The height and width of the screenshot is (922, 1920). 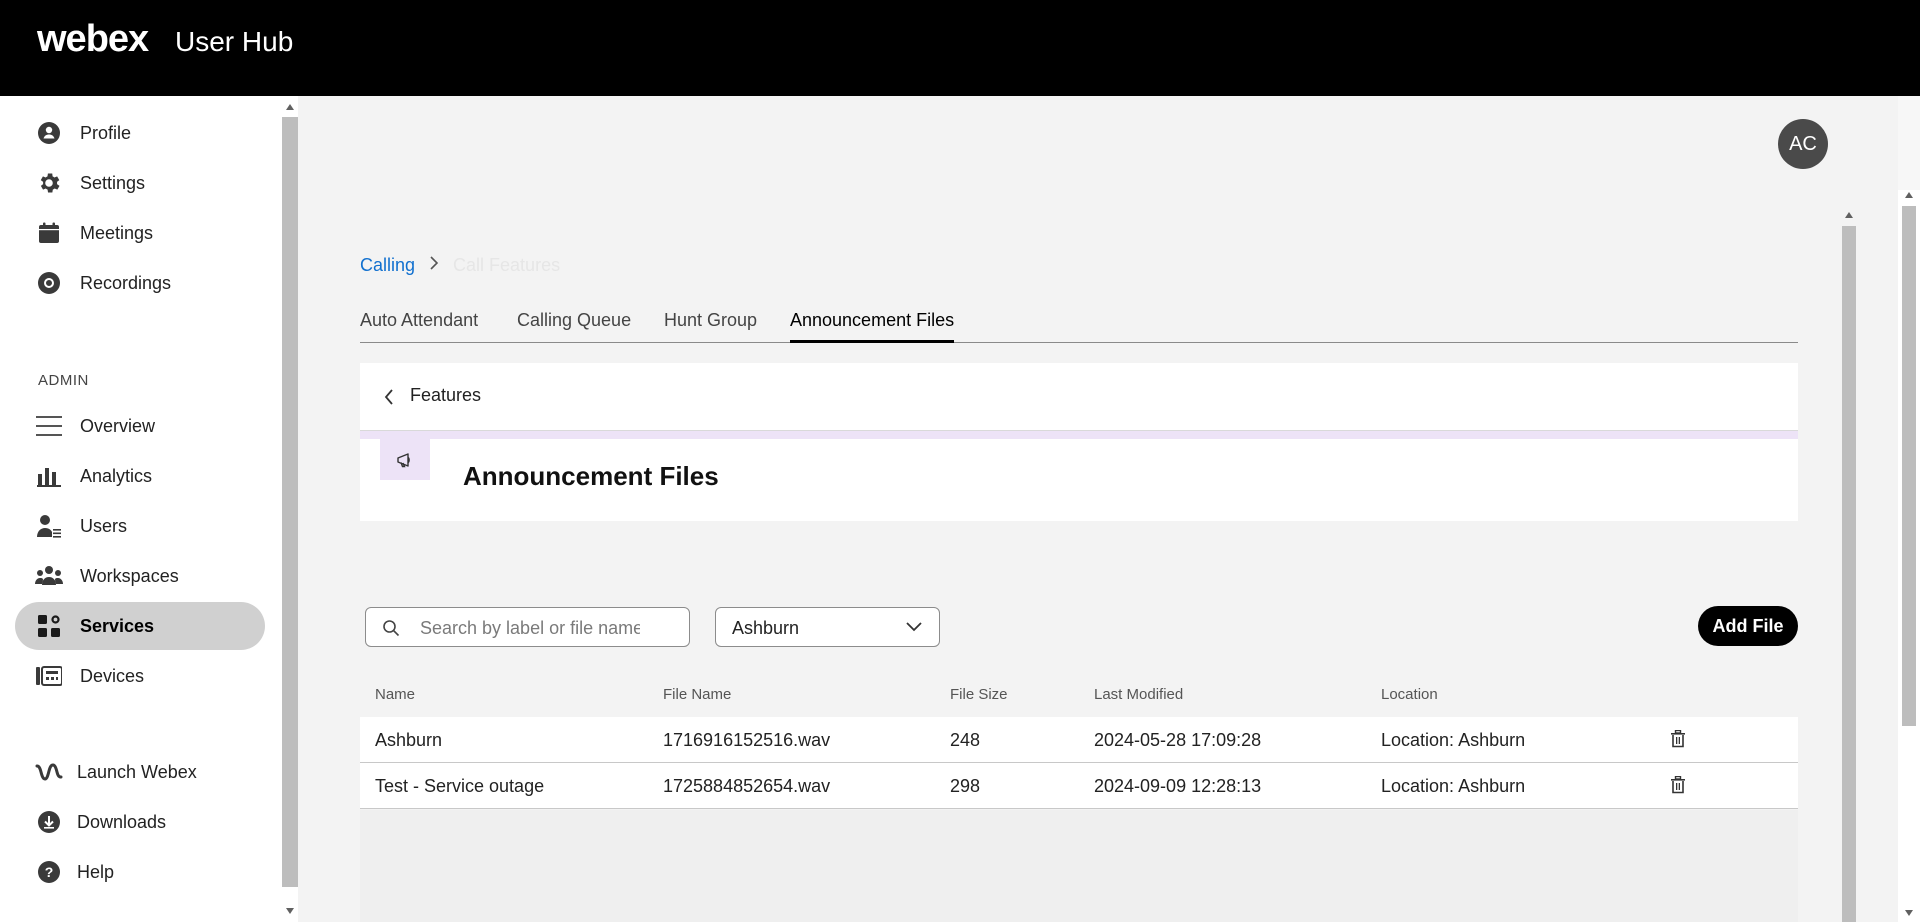 What do you see at coordinates (1409, 694) in the screenshot?
I see `column-header-location: Location` at bounding box center [1409, 694].